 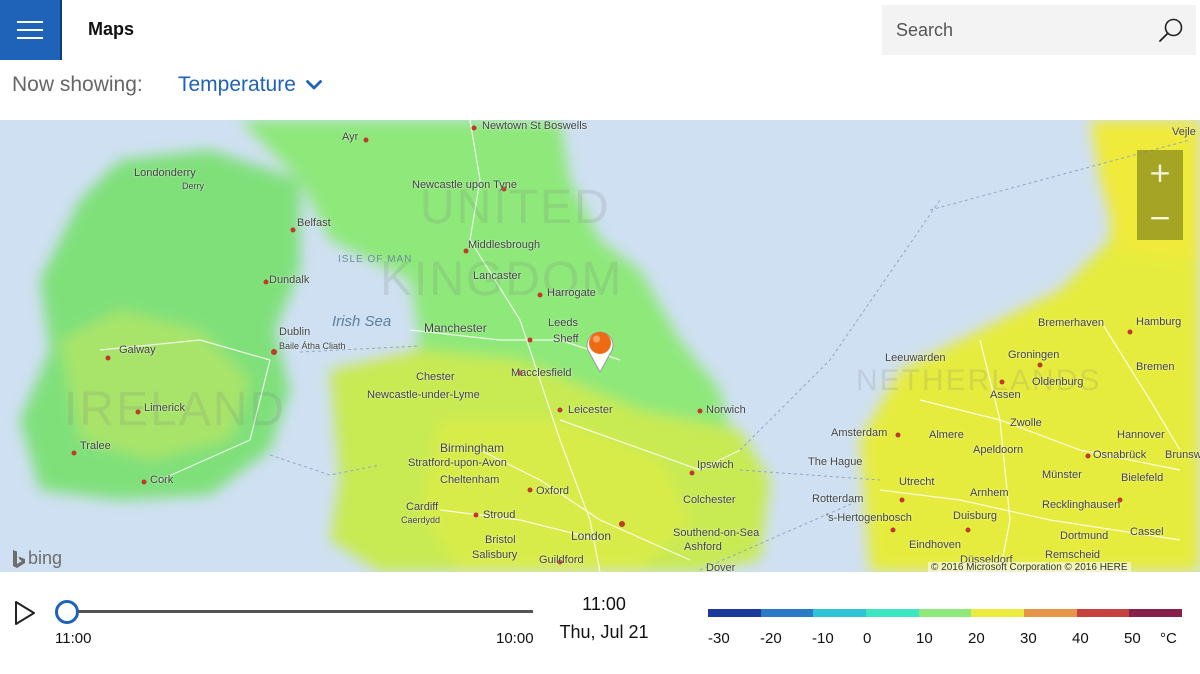 What do you see at coordinates (237, 84) in the screenshot?
I see `layer-dropdown-value: Temperature` at bounding box center [237, 84].